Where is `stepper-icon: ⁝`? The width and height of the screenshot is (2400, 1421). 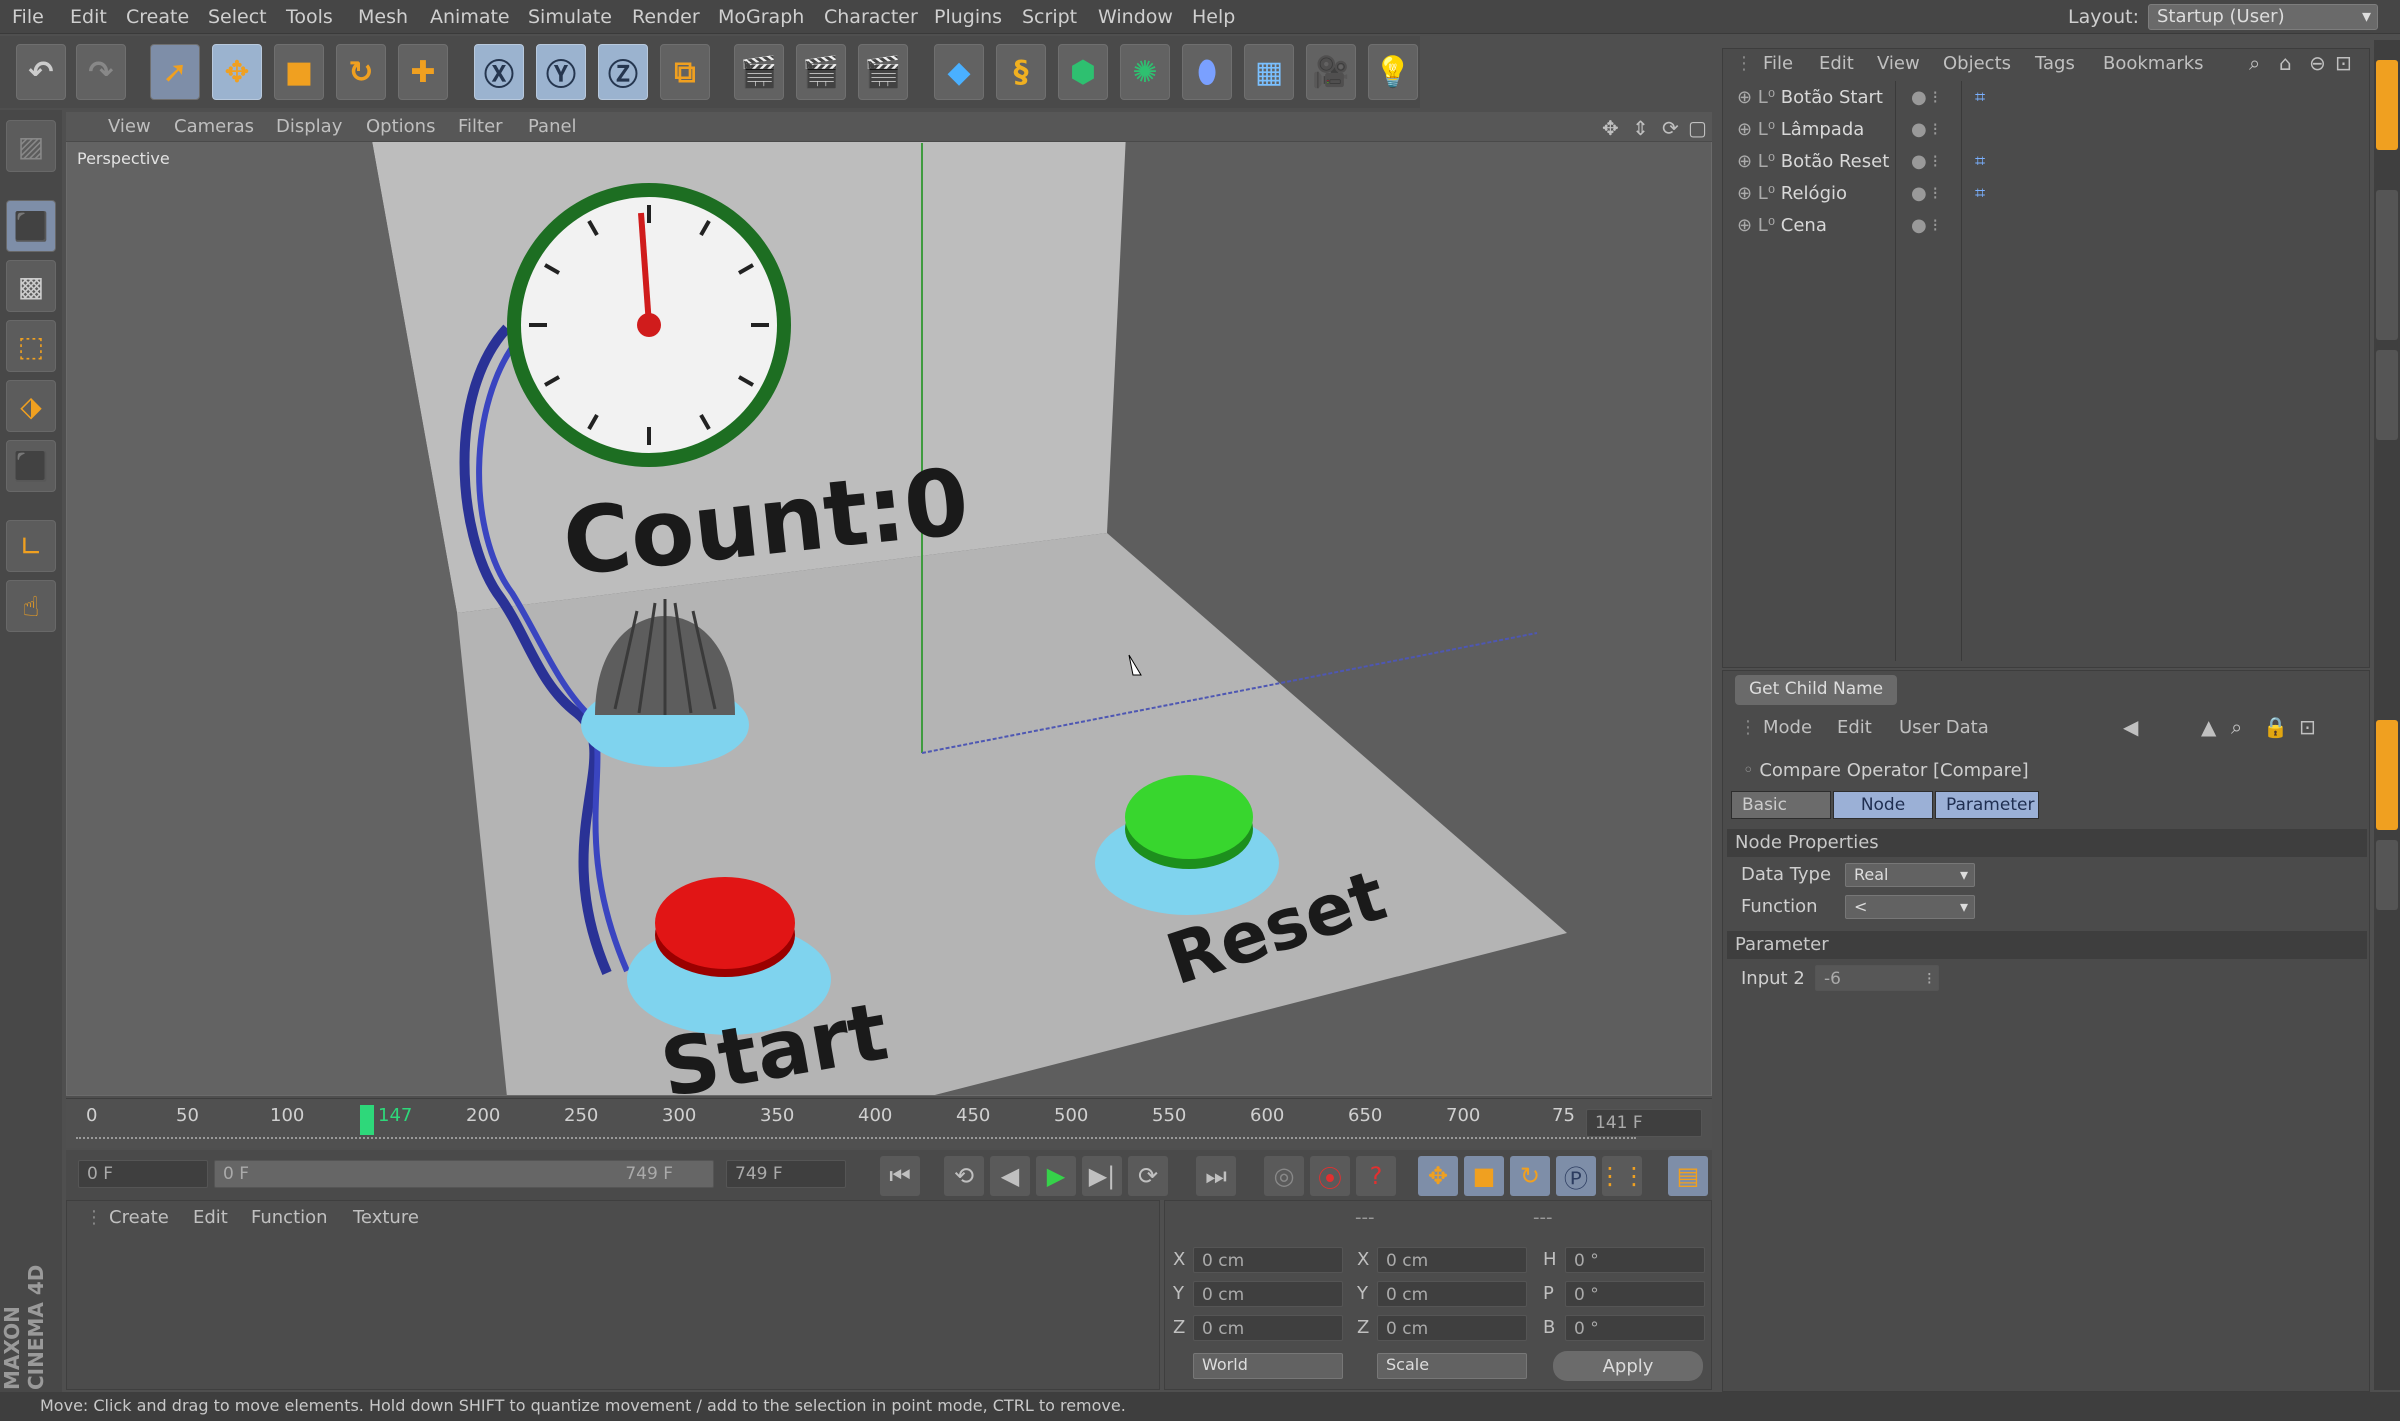 stepper-icon: ⁝ is located at coordinates (1929, 979).